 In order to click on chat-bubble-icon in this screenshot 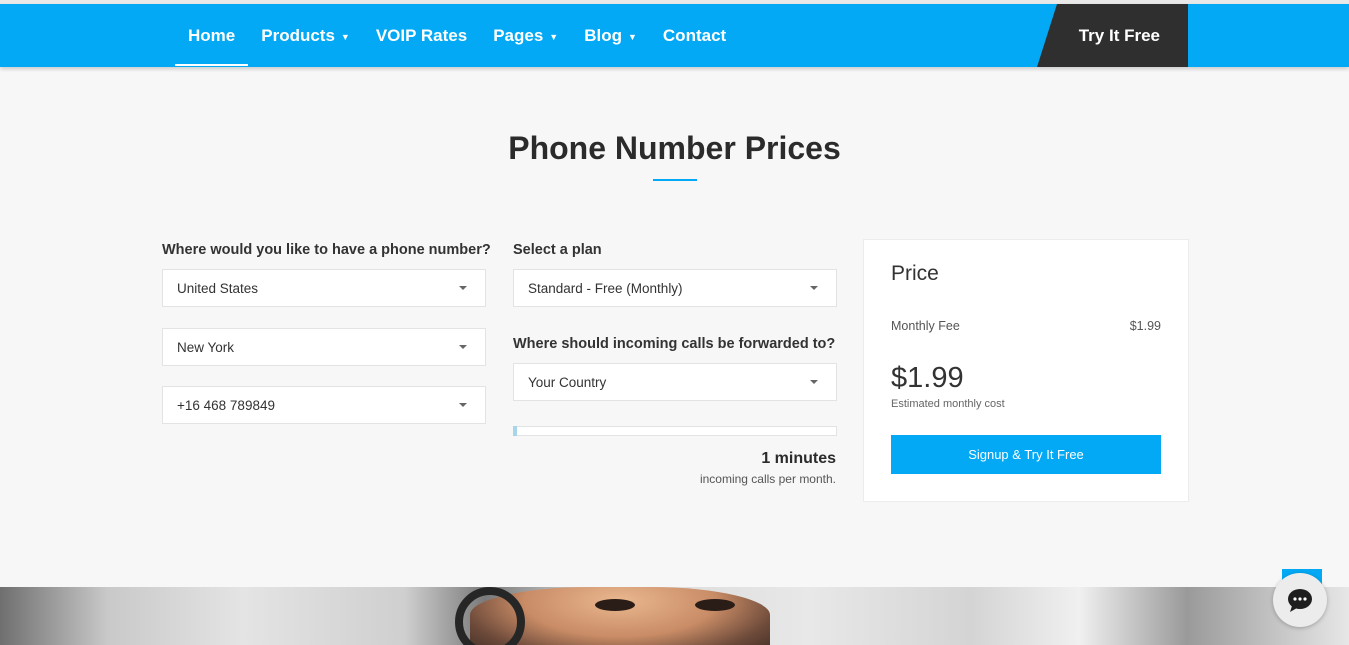, I will do `click(1300, 600)`.